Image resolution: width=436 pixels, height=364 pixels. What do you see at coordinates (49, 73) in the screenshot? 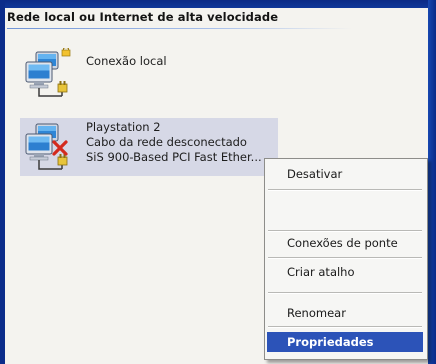
I see `network-connection-icon` at bounding box center [49, 73].